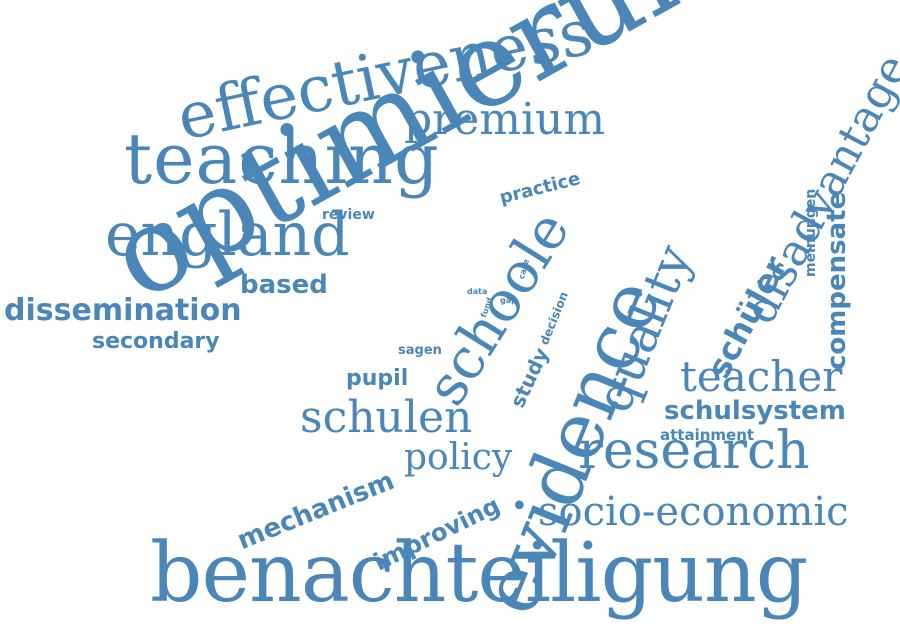 The height and width of the screenshot is (633, 900). What do you see at coordinates (284, 285) in the screenshot?
I see `word-based: based` at bounding box center [284, 285].